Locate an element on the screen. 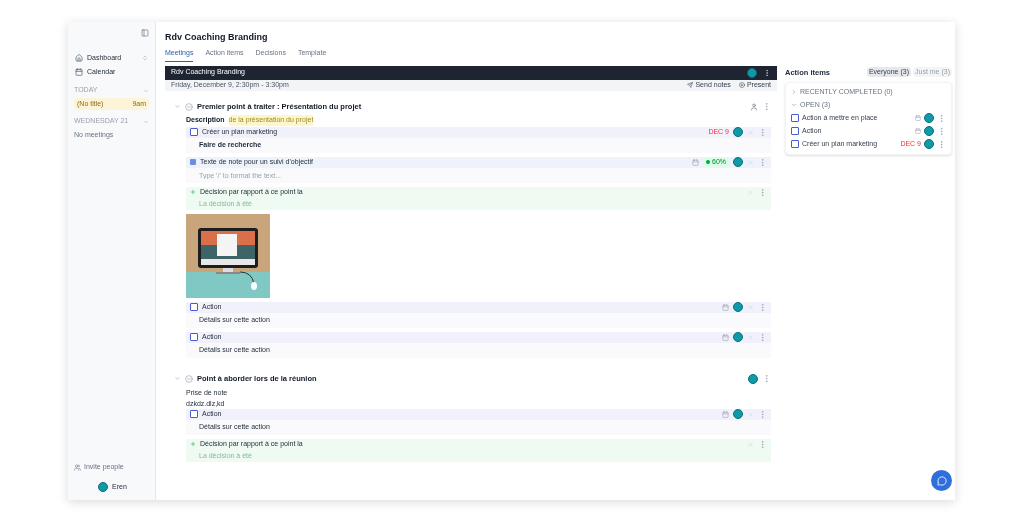 The image size is (1024, 527). home-icon is located at coordinates (79, 58).